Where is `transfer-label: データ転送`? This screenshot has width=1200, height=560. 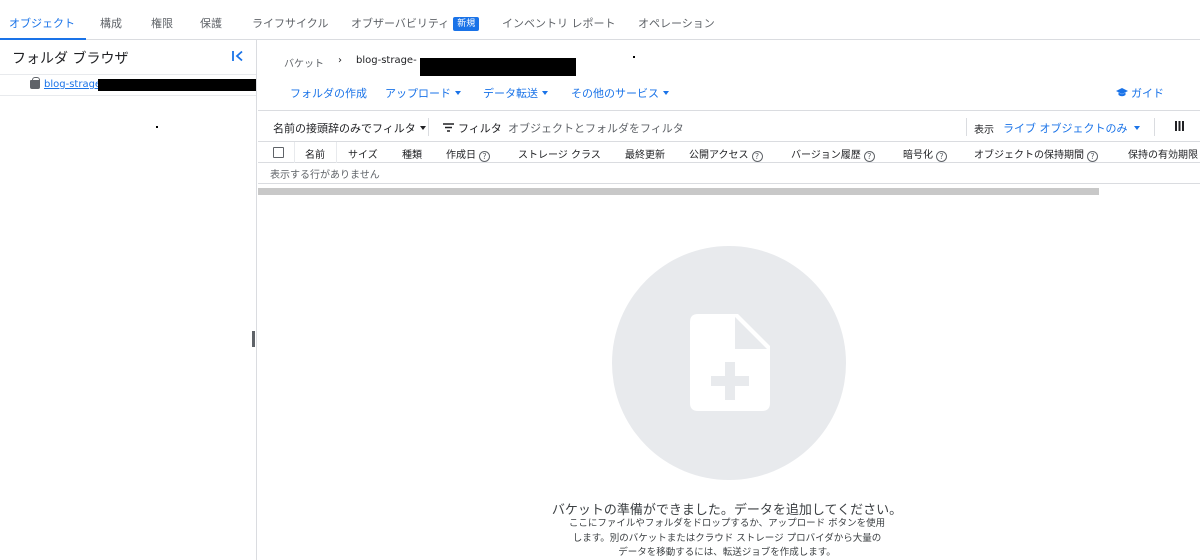
transfer-label: データ転送 is located at coordinates (510, 93).